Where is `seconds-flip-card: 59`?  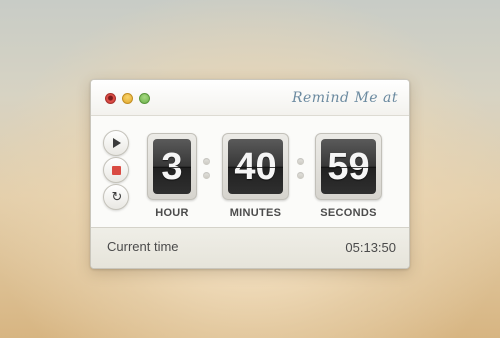 seconds-flip-card: 59 is located at coordinates (348, 166).